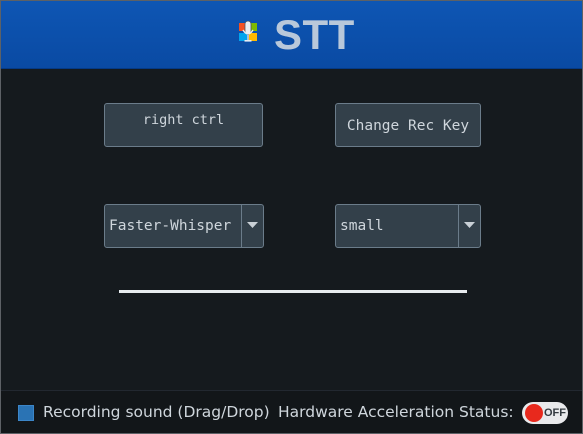 Image resolution: width=583 pixels, height=434 pixels. I want to click on engine-dropdown-arrow, so click(252, 226).